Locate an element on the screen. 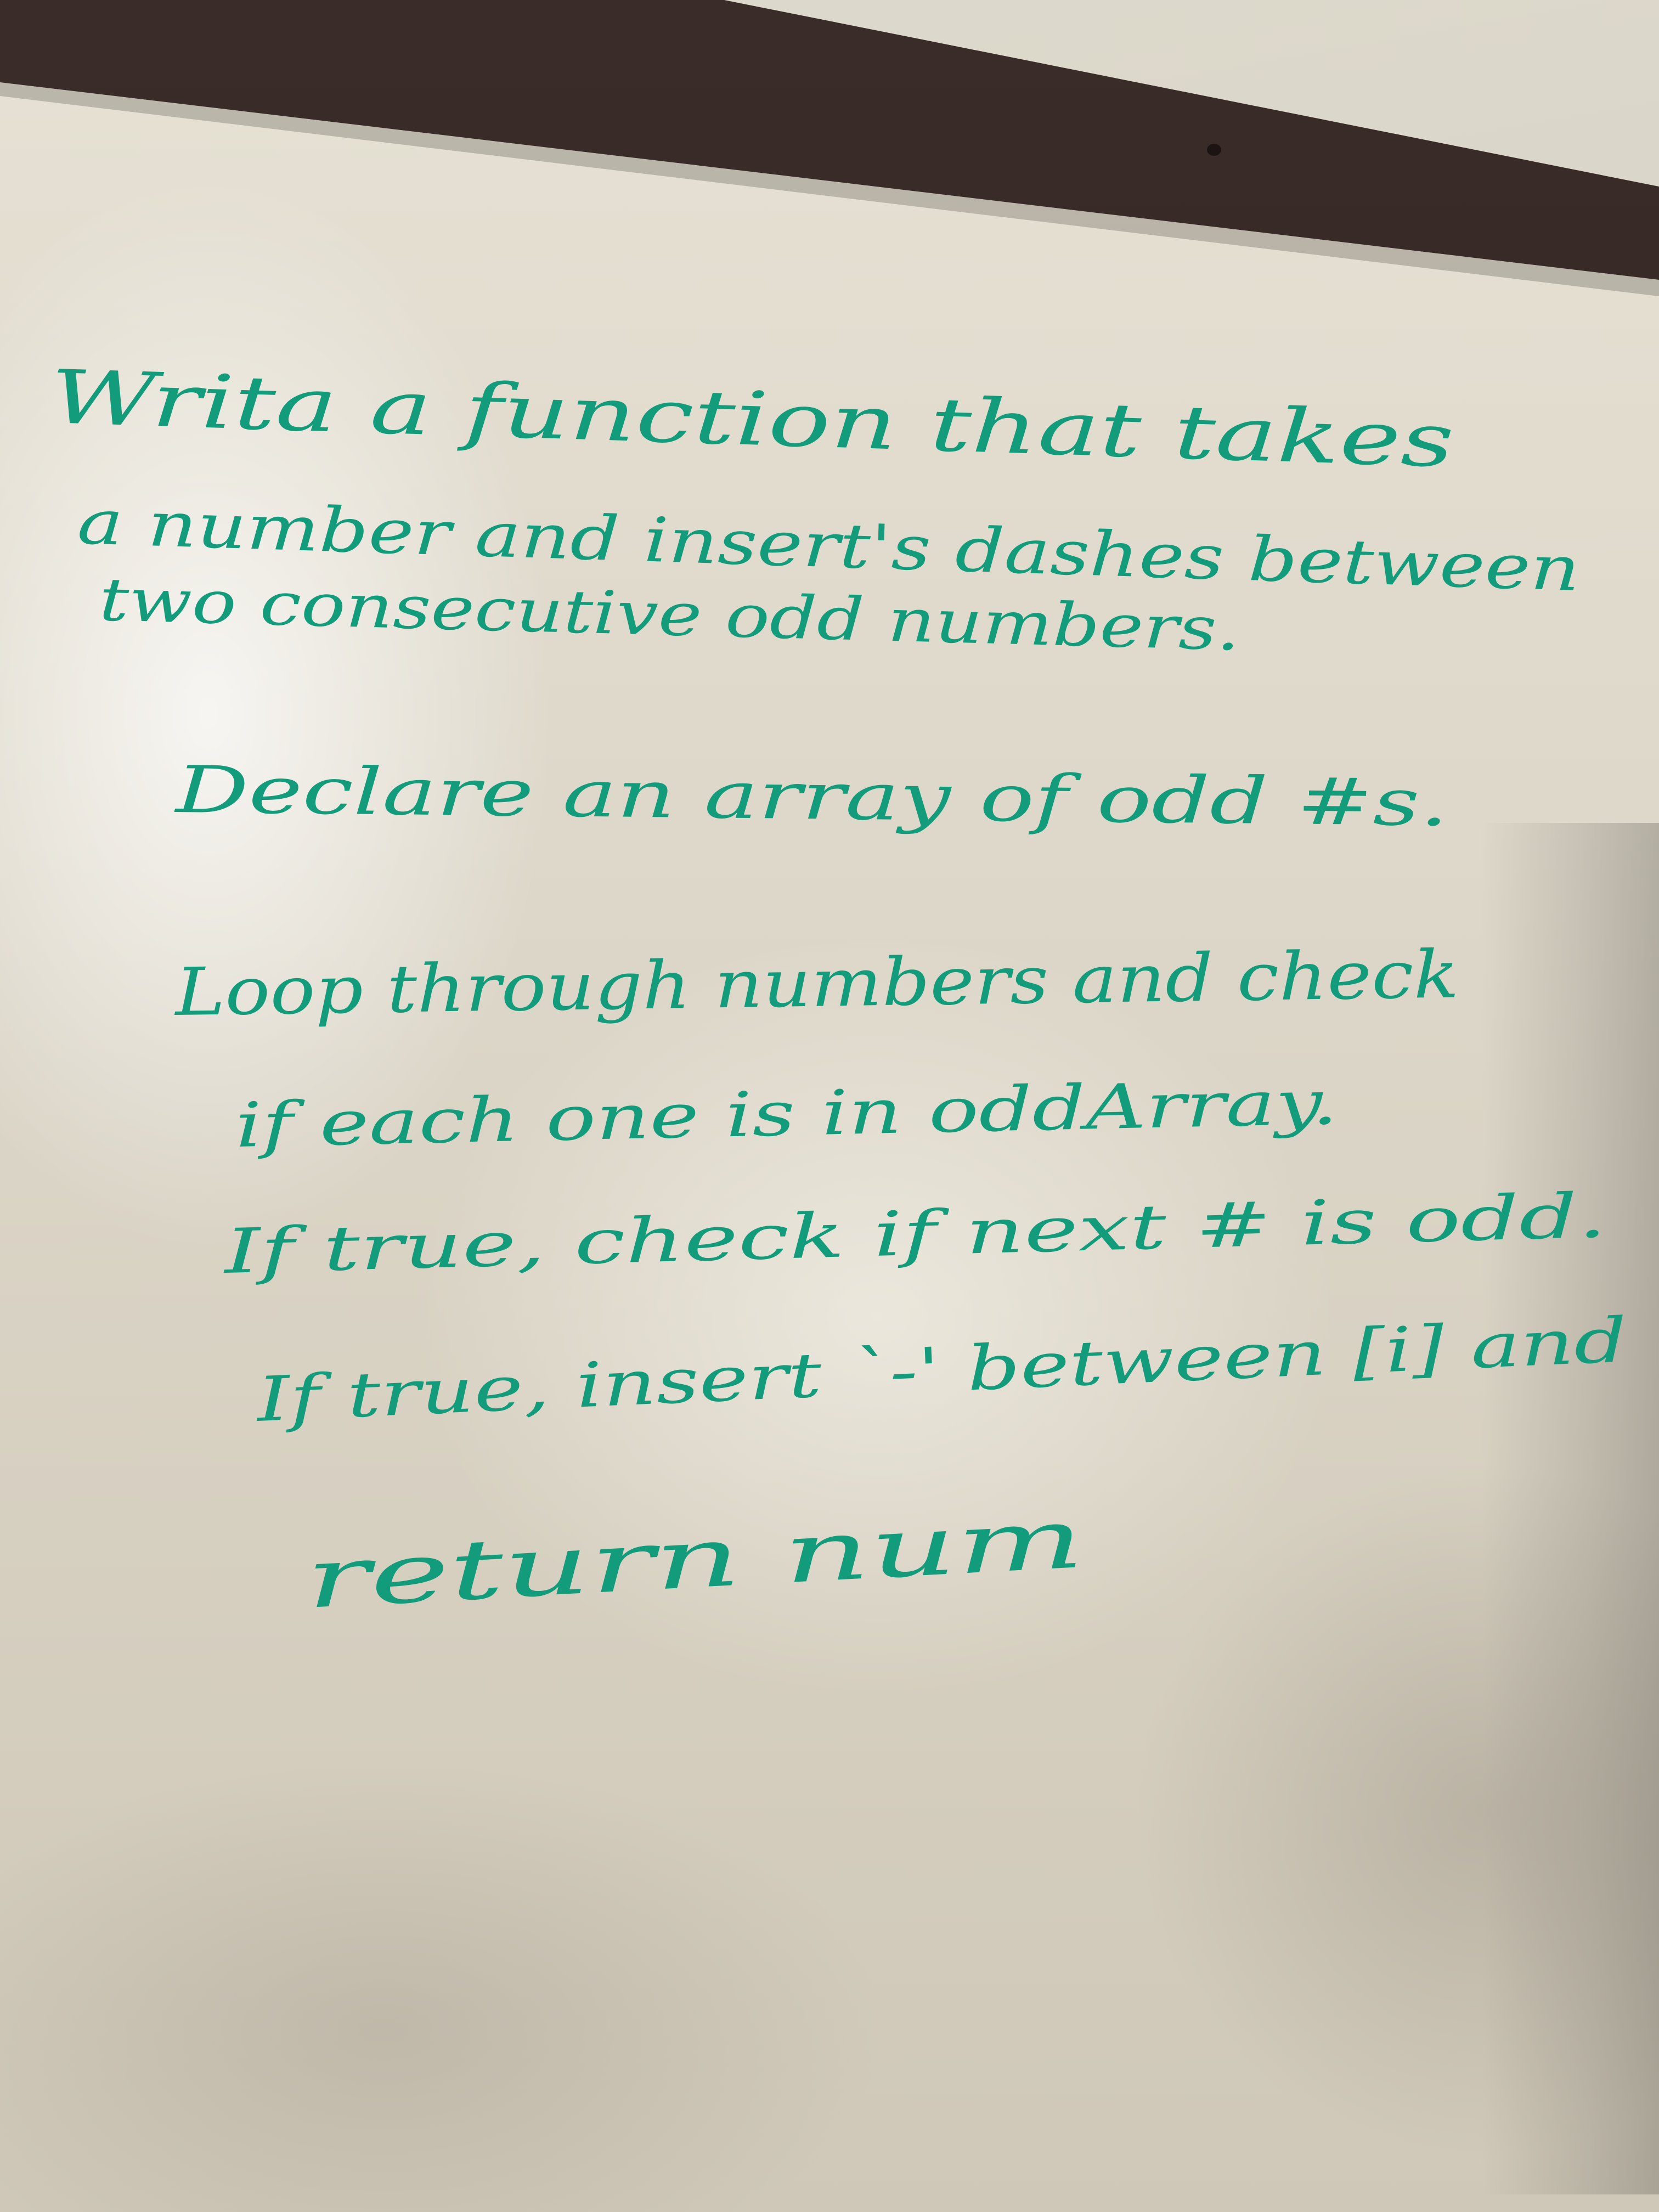  note-line-8: If true, insert `-' between [i] and is located at coordinates (942, 1370).